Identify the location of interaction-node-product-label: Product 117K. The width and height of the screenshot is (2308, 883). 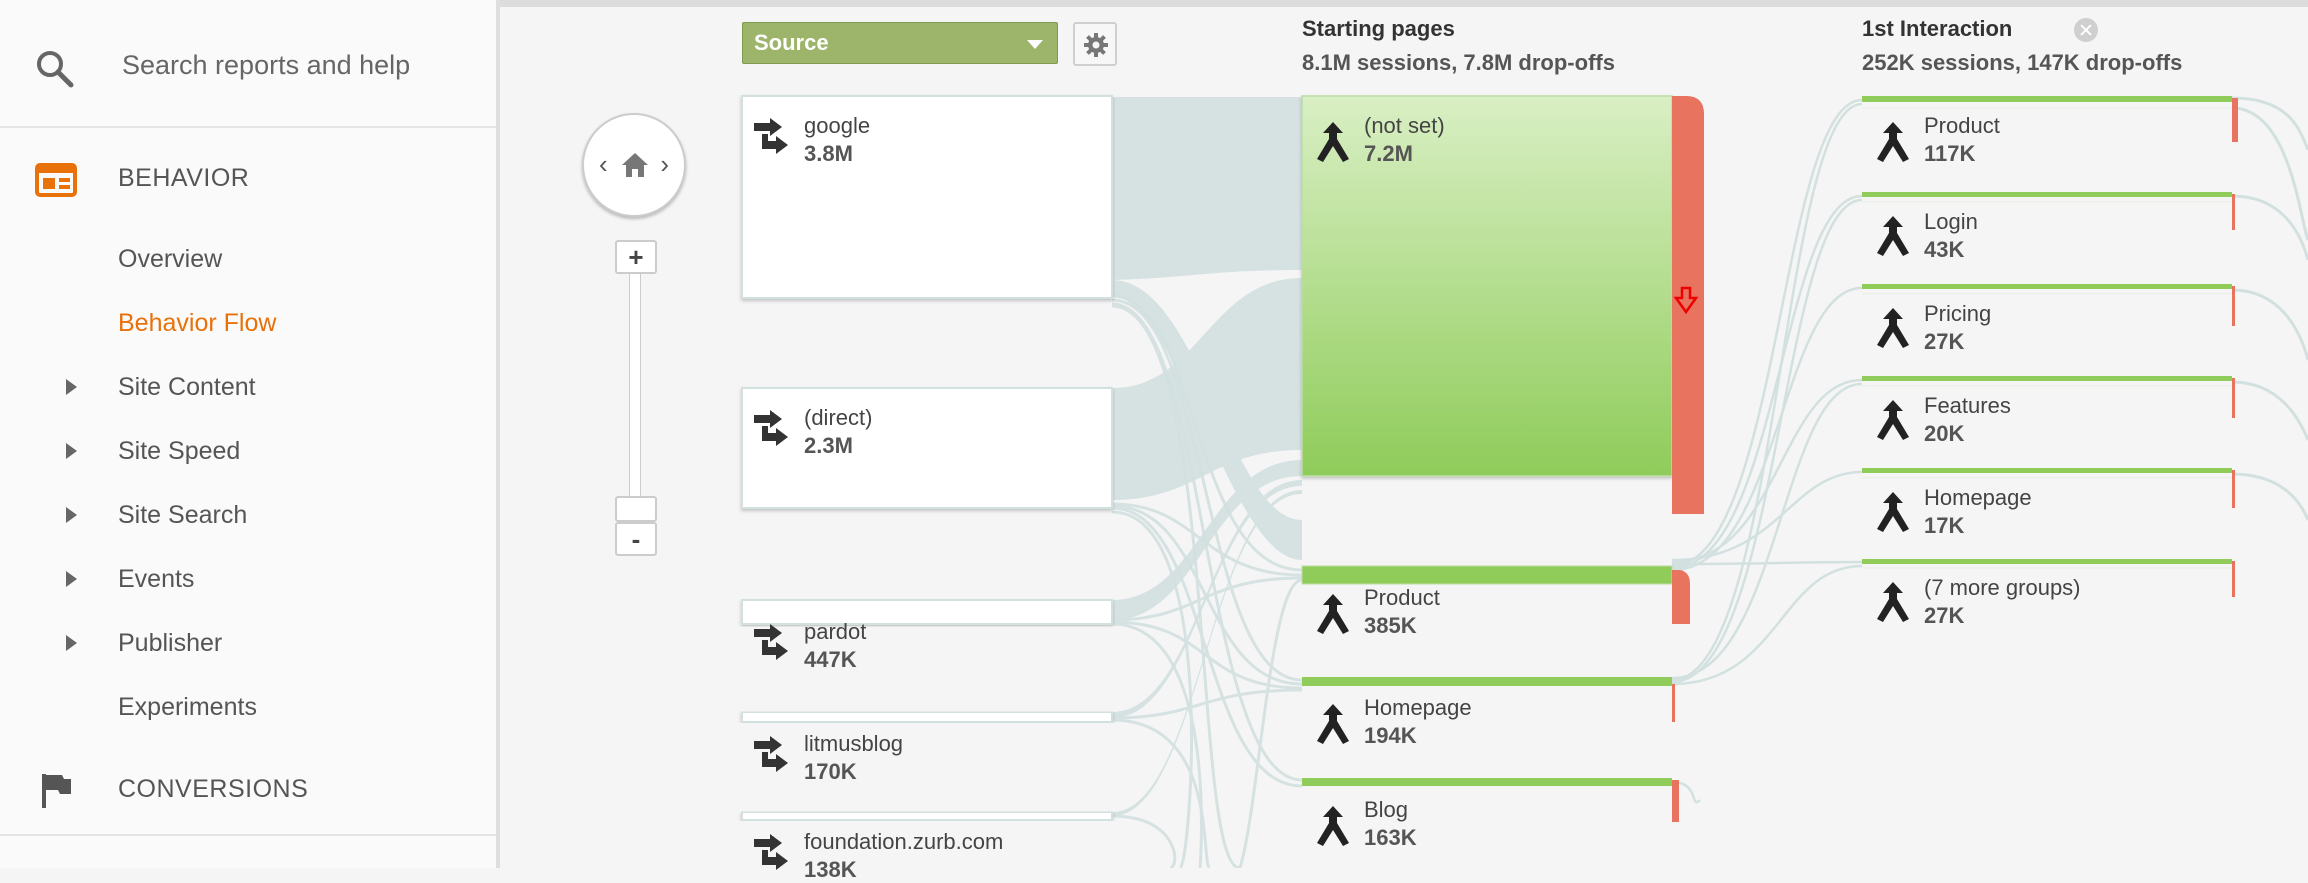
(1962, 140).